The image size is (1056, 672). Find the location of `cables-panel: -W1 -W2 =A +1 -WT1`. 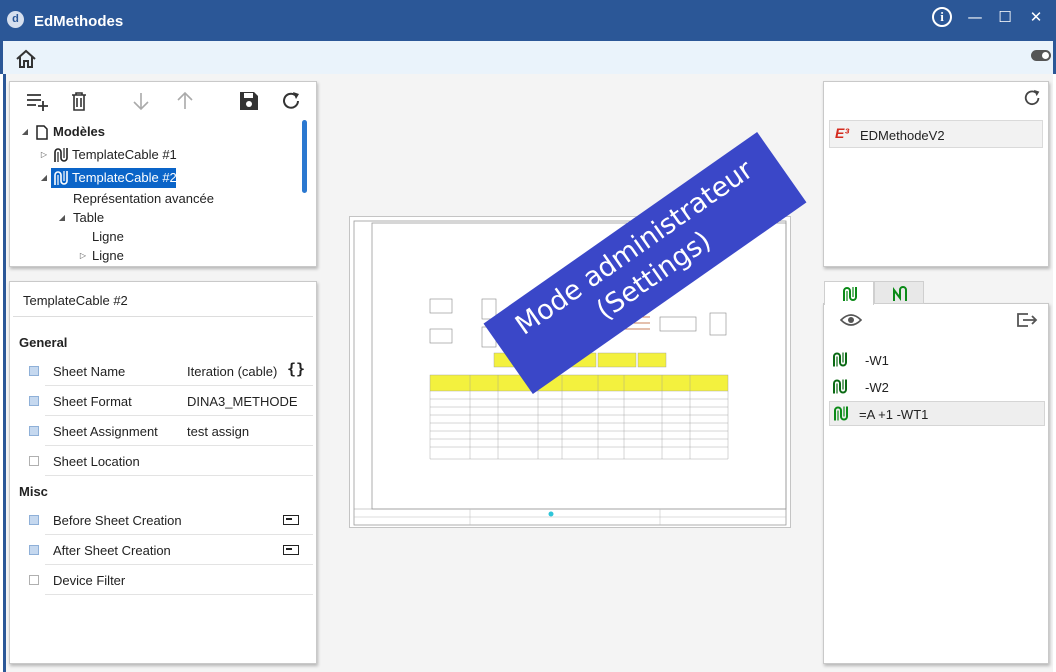

cables-panel: -W1 -W2 =A +1 -WT1 is located at coordinates (936, 472).